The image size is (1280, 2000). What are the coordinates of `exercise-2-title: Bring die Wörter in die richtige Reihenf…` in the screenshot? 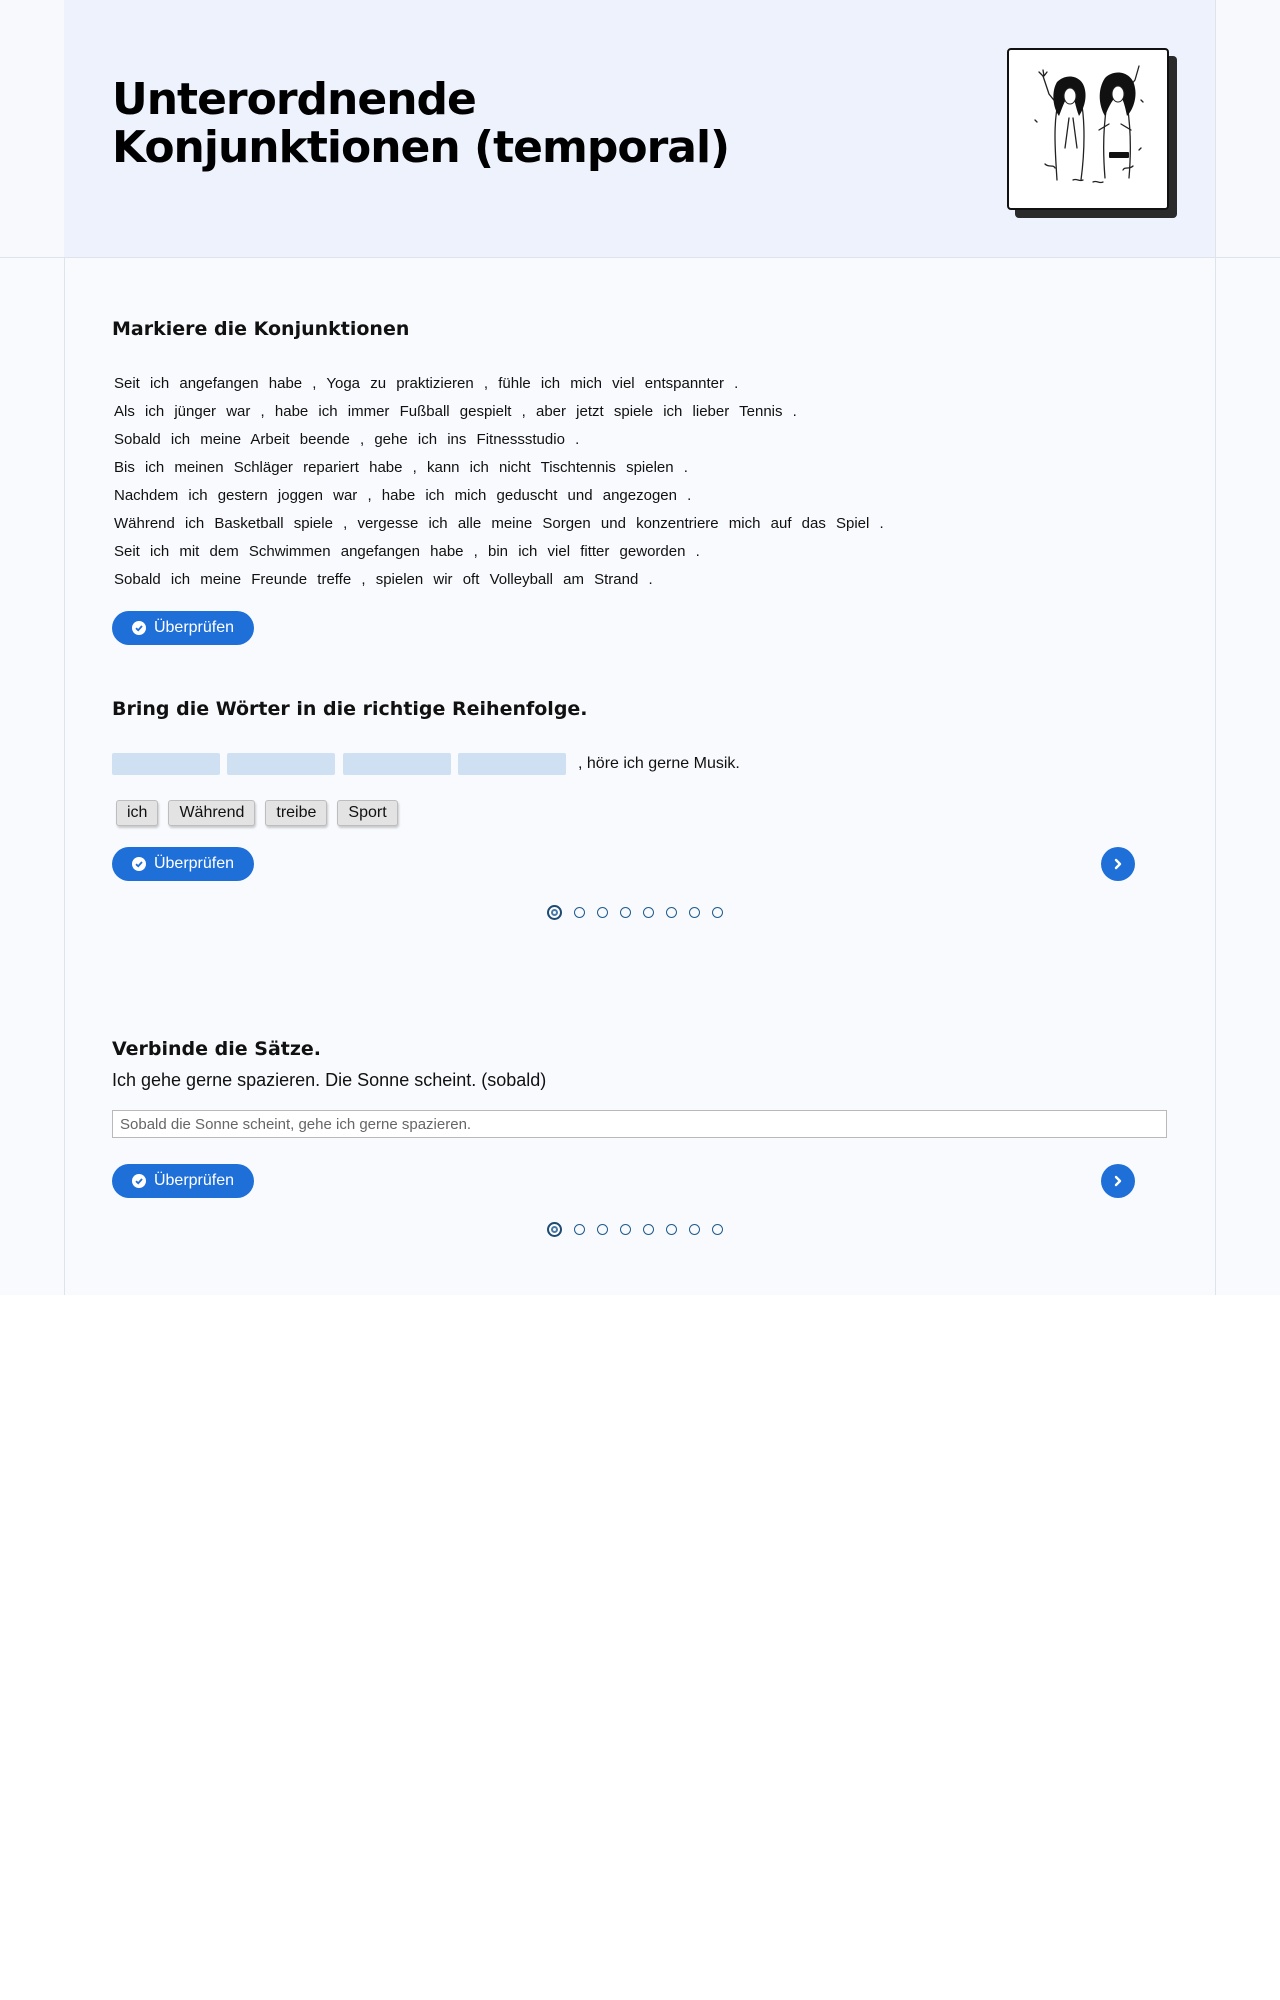 It's located at (350, 709).